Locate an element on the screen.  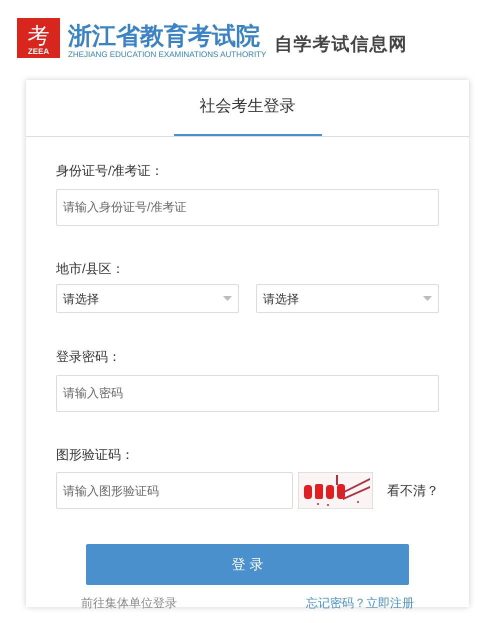
logo: 考 ZEEA is located at coordinates (38, 38).